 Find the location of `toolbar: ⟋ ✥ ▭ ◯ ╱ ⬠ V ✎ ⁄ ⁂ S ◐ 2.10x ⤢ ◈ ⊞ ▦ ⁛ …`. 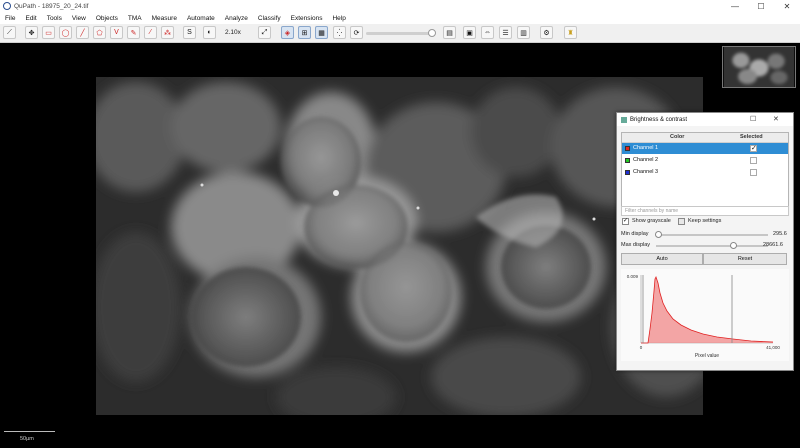

toolbar: ⟋ ✥ ▭ ◯ ╱ ⬠ V ✎ ⁄ ⁂ S ◐ 2.10x ⤢ ◈ ⊞ ▦ ⁛ … is located at coordinates (400, 33).